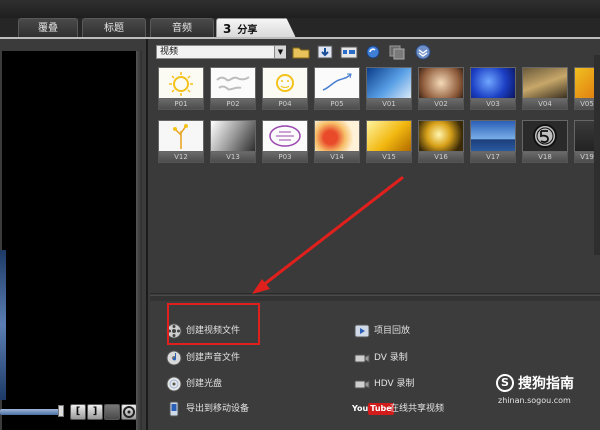 This screenshot has height=430, width=600. What do you see at coordinates (360, 408) in the screenshot?
I see `youtube-logo-you: You` at bounding box center [360, 408].